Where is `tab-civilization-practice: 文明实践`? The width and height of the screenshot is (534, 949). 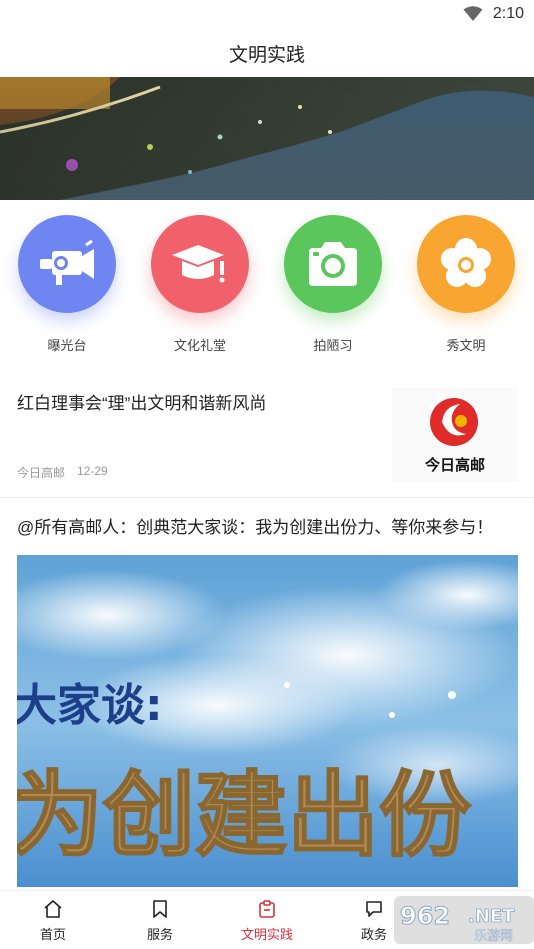
tab-civilization-practice: 文明实践 is located at coordinates (267, 921).